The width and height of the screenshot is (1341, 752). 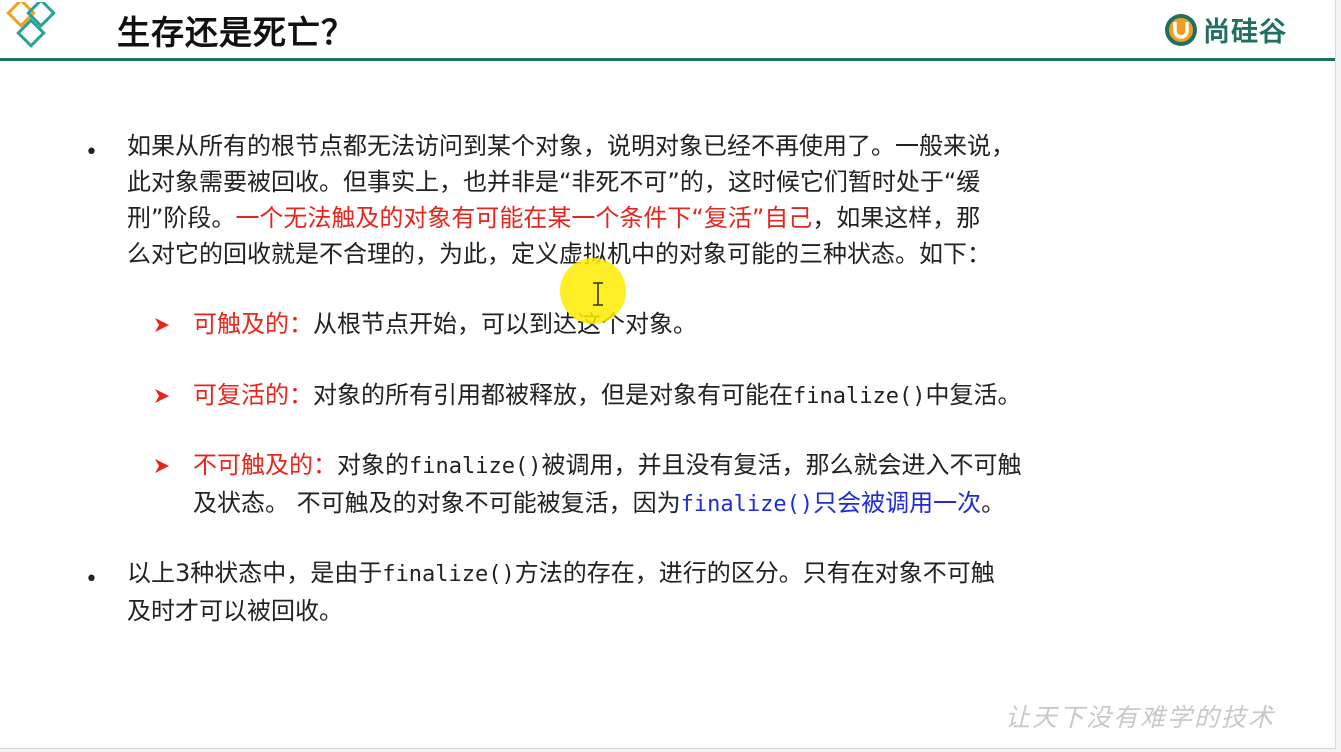 I want to click on state-resurrectable-text-end: 中复活。, so click(x=973, y=395).